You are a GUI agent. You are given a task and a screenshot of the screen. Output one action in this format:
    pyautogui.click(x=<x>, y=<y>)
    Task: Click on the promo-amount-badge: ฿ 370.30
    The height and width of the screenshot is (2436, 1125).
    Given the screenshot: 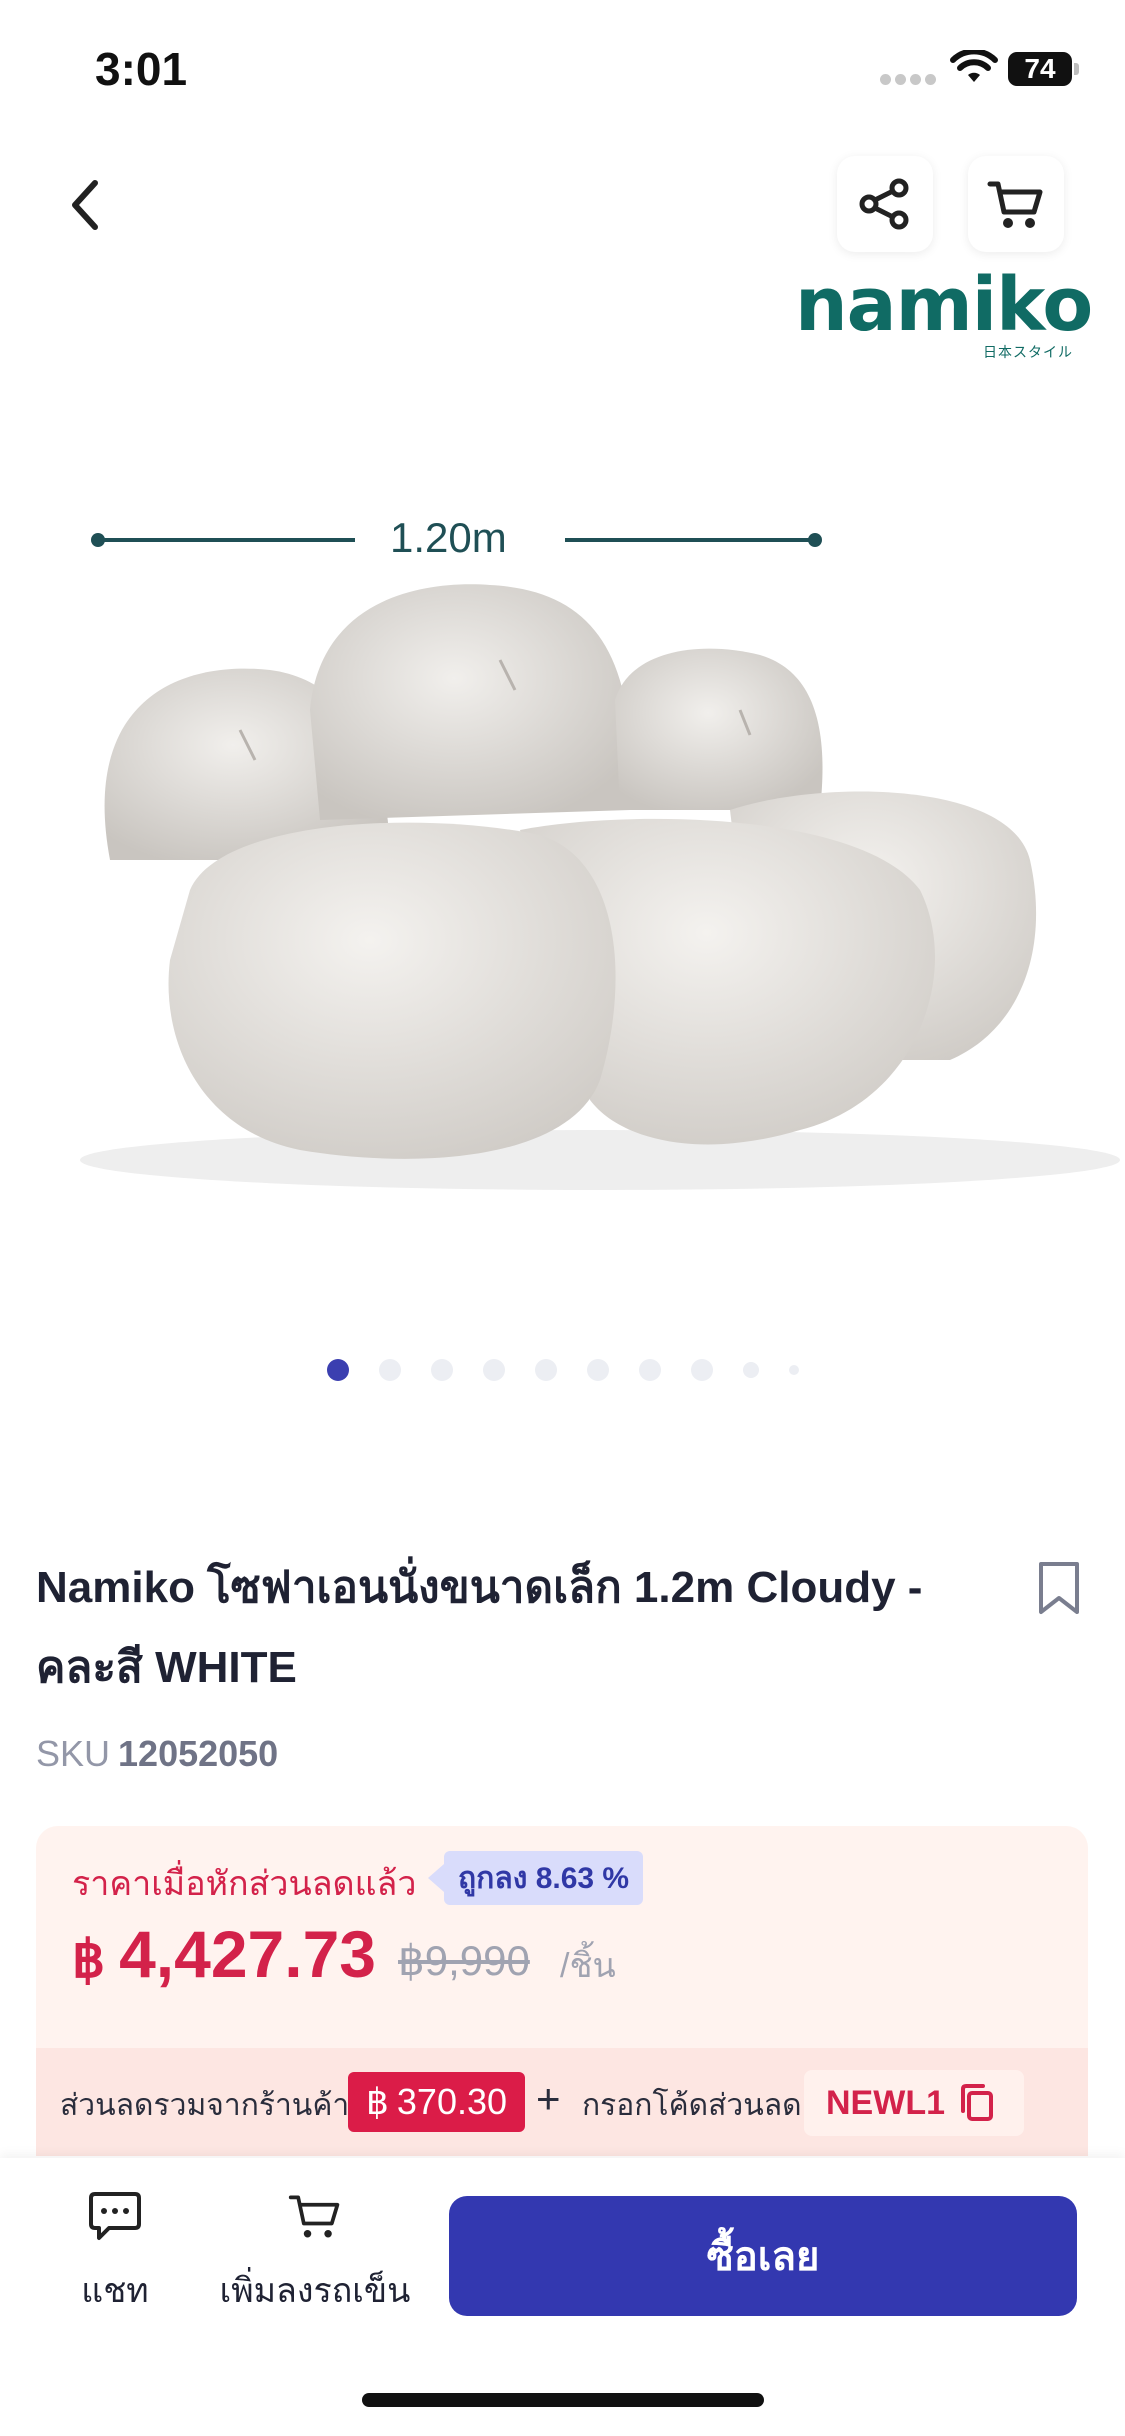 What is the action you would take?
    pyautogui.click(x=437, y=2102)
    